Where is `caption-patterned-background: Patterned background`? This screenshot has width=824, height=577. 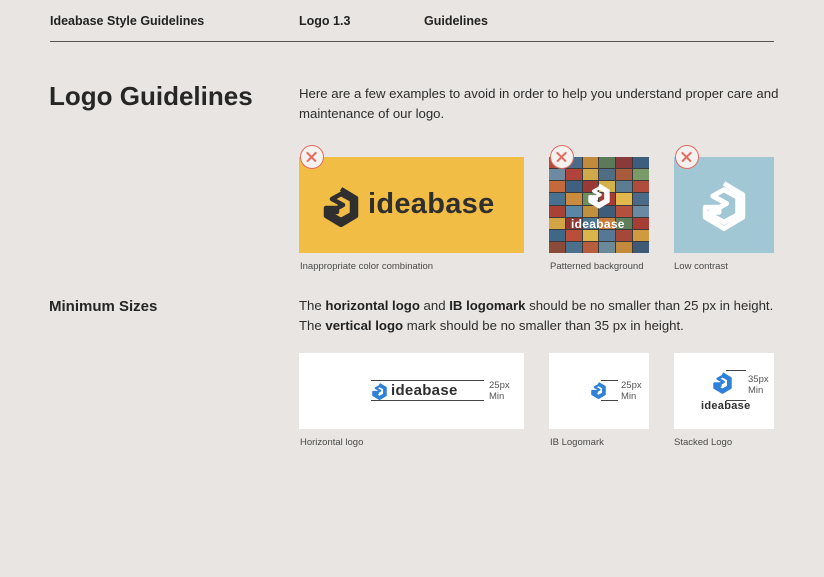
caption-patterned-background: Patterned background is located at coordinates (597, 266).